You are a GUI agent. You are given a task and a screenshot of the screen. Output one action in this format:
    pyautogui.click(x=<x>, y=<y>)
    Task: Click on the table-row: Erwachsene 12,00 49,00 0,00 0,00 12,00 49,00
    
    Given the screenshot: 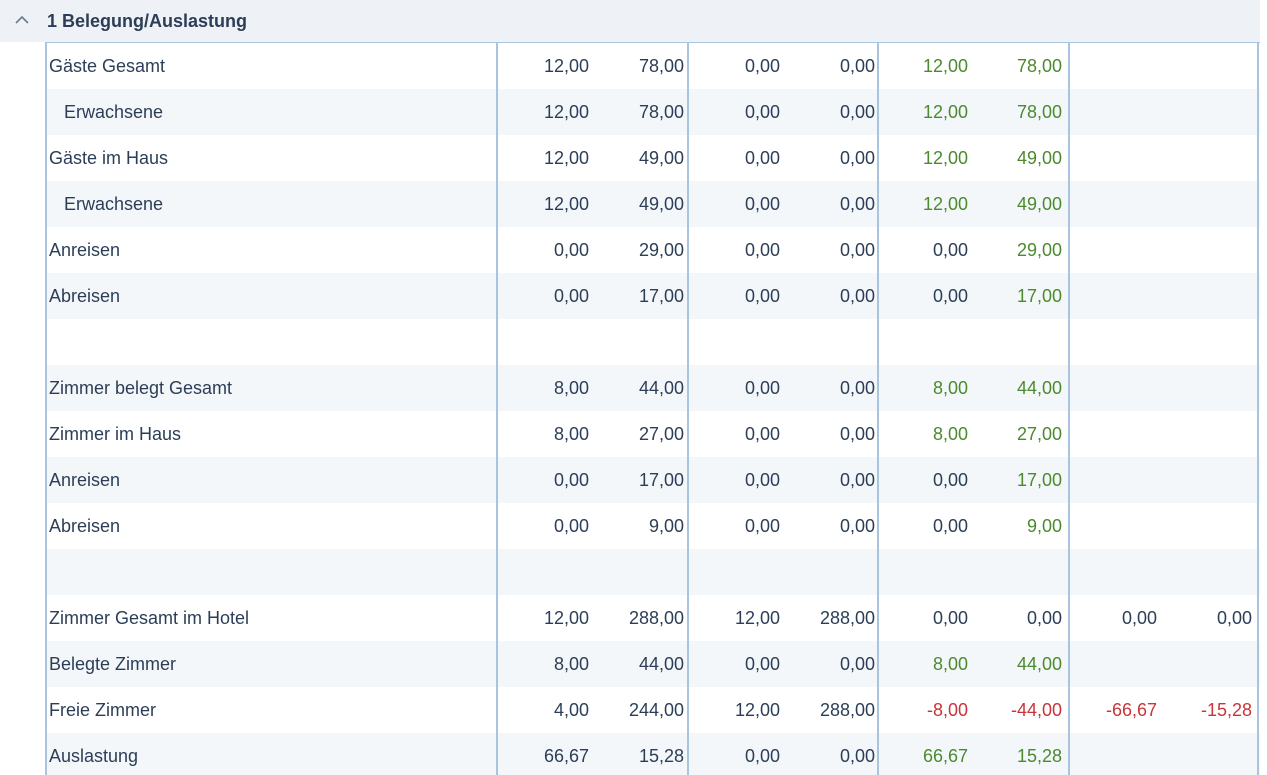 What is the action you would take?
    pyautogui.click(x=652, y=204)
    